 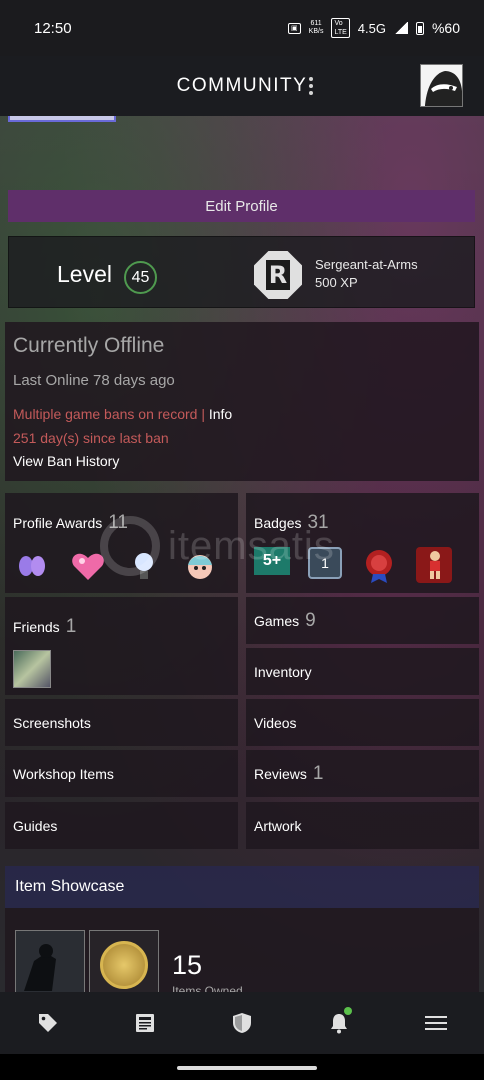 What do you see at coordinates (362, 825) in the screenshot?
I see `tile-artwork: Artwork` at bounding box center [362, 825].